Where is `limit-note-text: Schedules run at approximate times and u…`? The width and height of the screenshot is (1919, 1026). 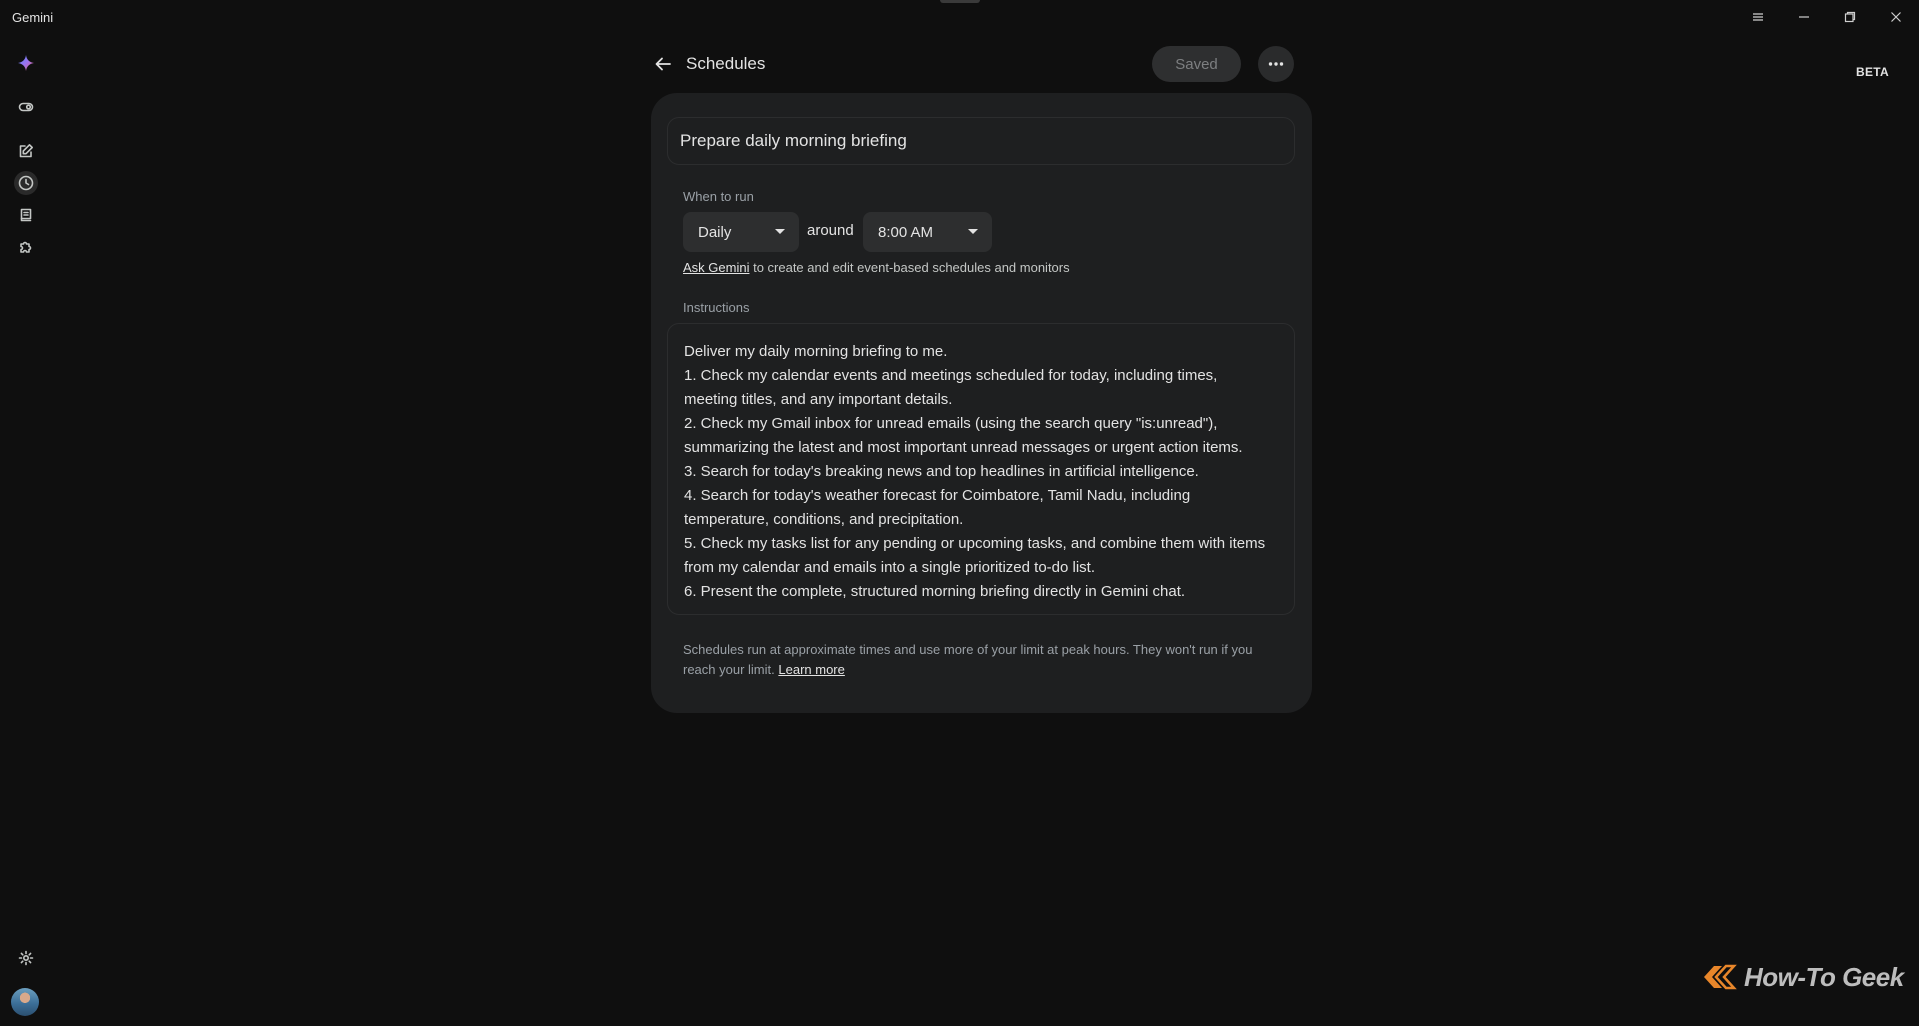 limit-note-text: Schedules run at approximate times and u… is located at coordinates (968, 659).